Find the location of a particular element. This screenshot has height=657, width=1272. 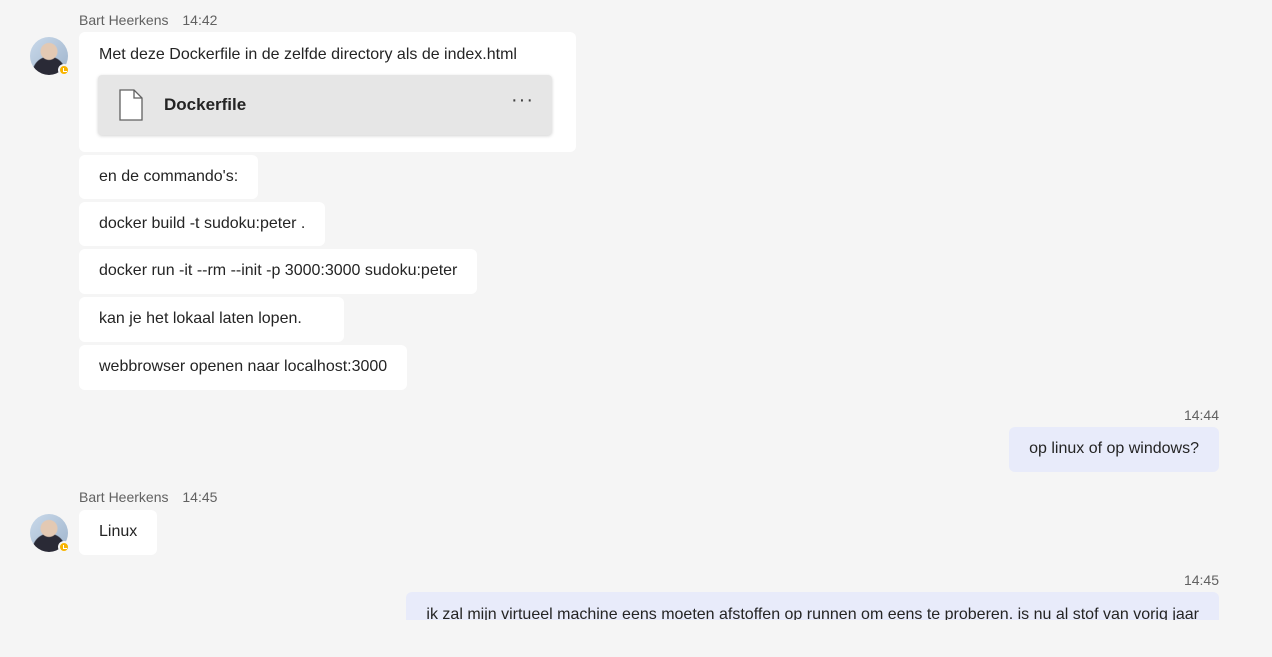

message-time: 14:42 is located at coordinates (200, 20).